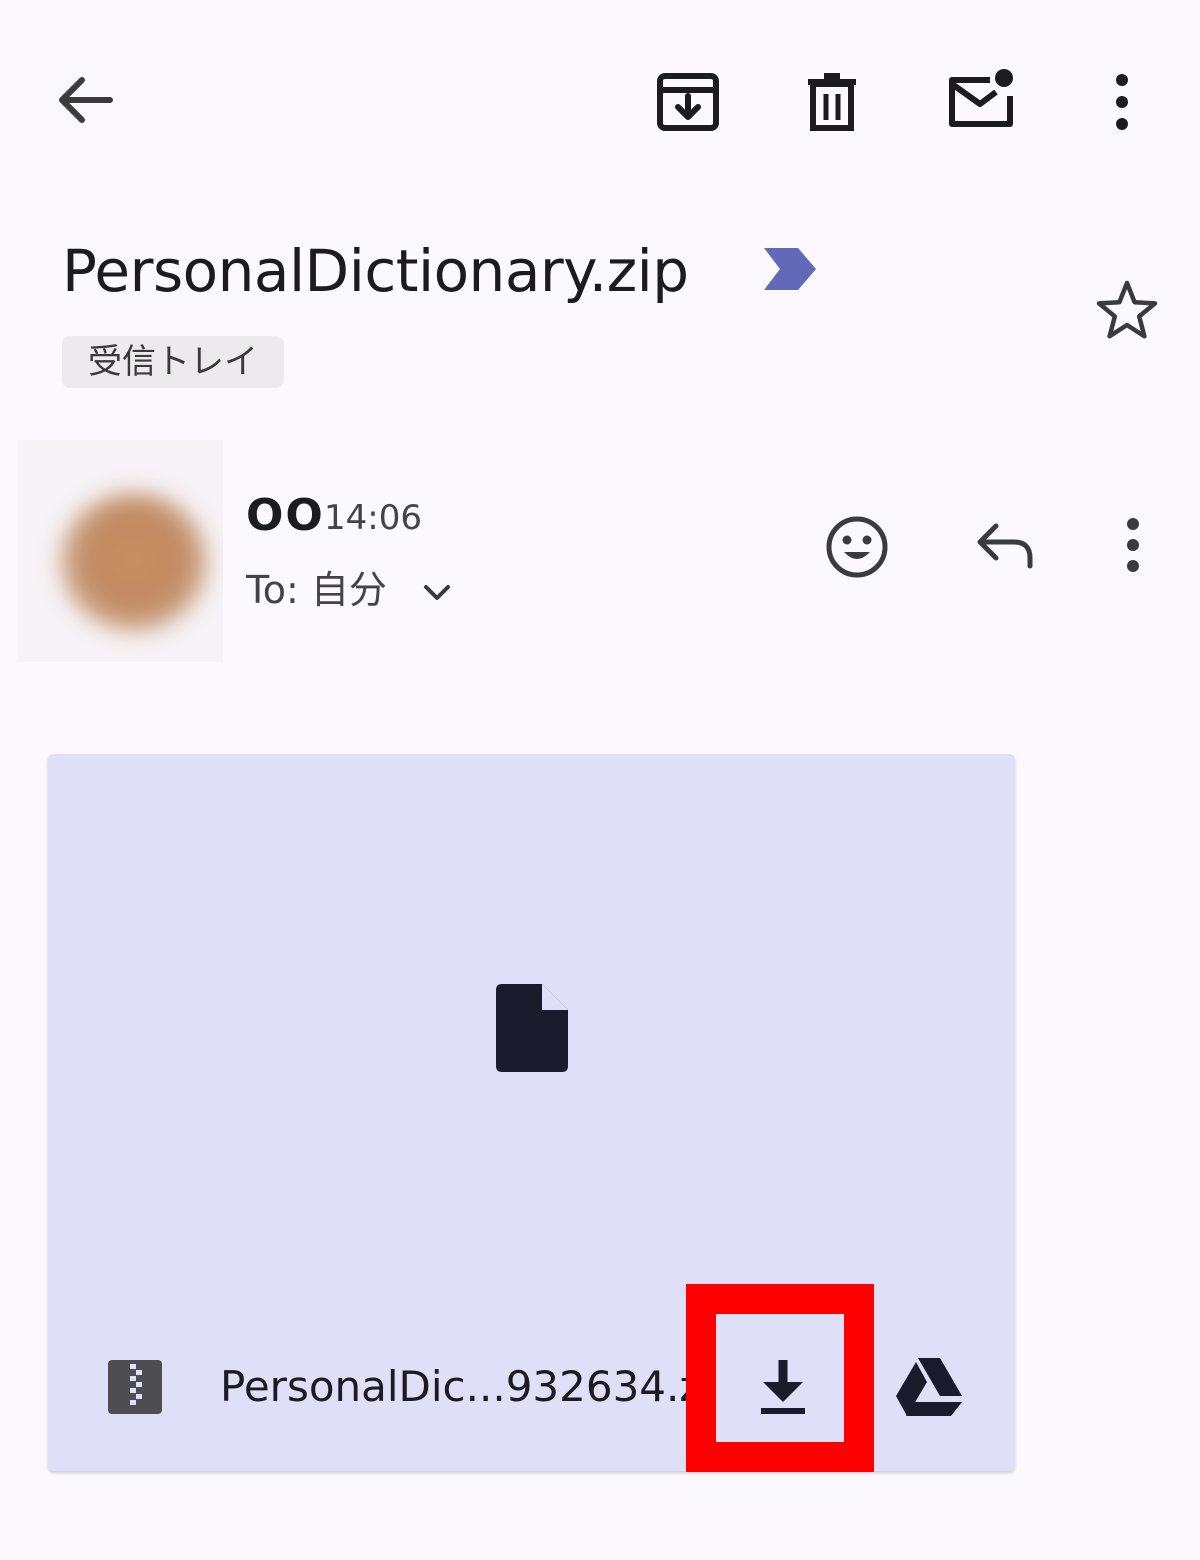  What do you see at coordinates (1127, 310) in the screenshot?
I see `star-icon` at bounding box center [1127, 310].